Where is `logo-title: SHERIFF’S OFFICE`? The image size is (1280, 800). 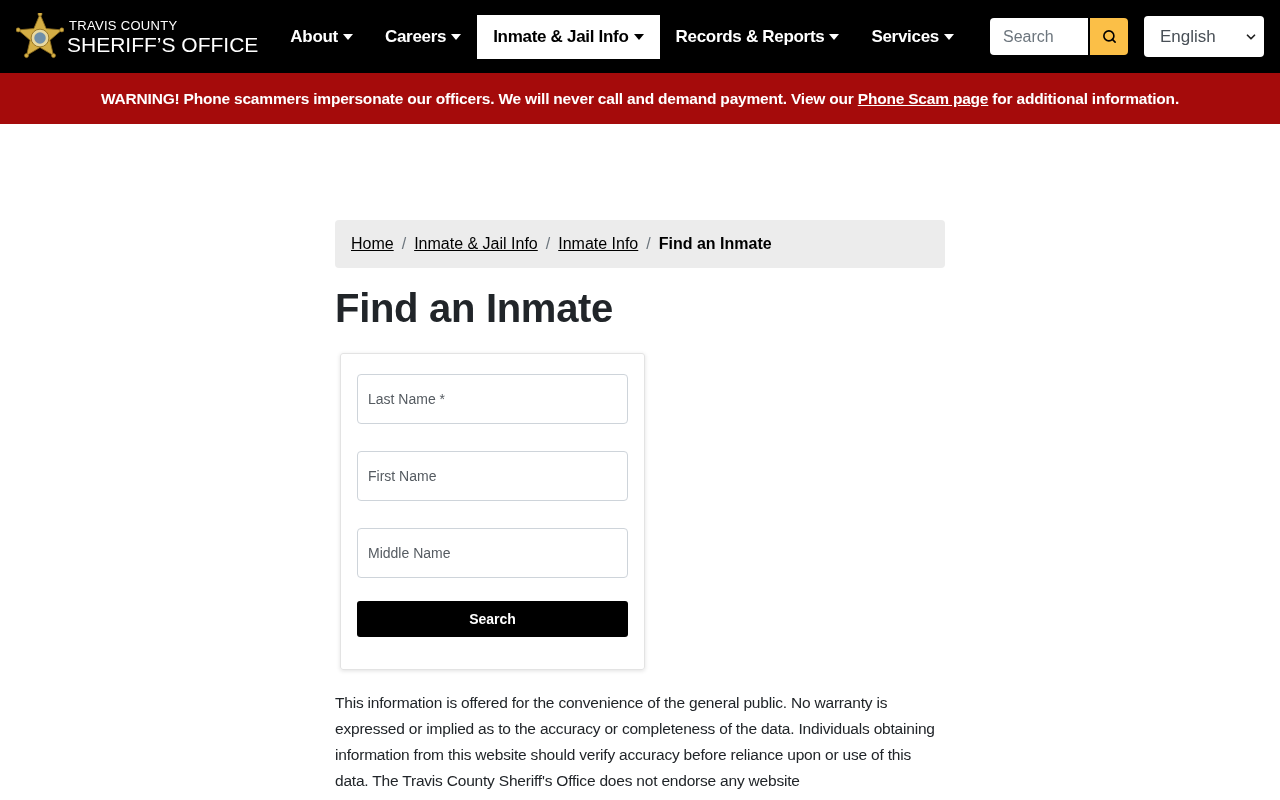 logo-title: SHERIFF’S OFFICE is located at coordinates (163, 44).